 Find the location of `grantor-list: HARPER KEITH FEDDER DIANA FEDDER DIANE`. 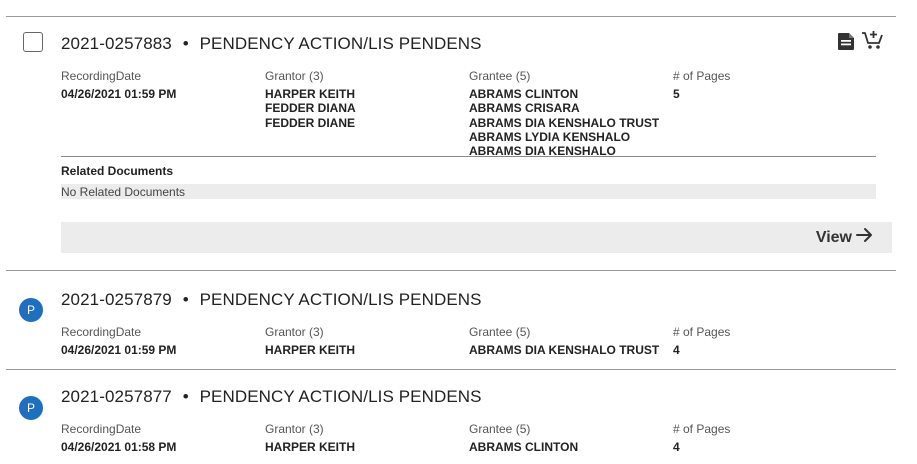

grantor-list: HARPER KEITH FEDDER DIANA FEDDER DIANE is located at coordinates (310, 108).